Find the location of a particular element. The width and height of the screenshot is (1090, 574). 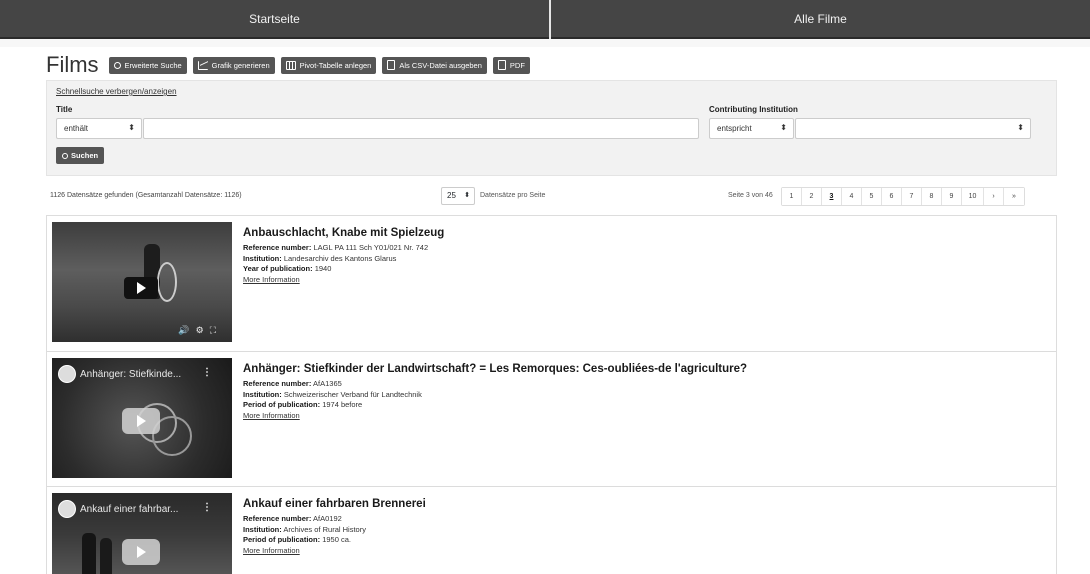

generate-chart-button: Grafik generieren is located at coordinates (233, 65).